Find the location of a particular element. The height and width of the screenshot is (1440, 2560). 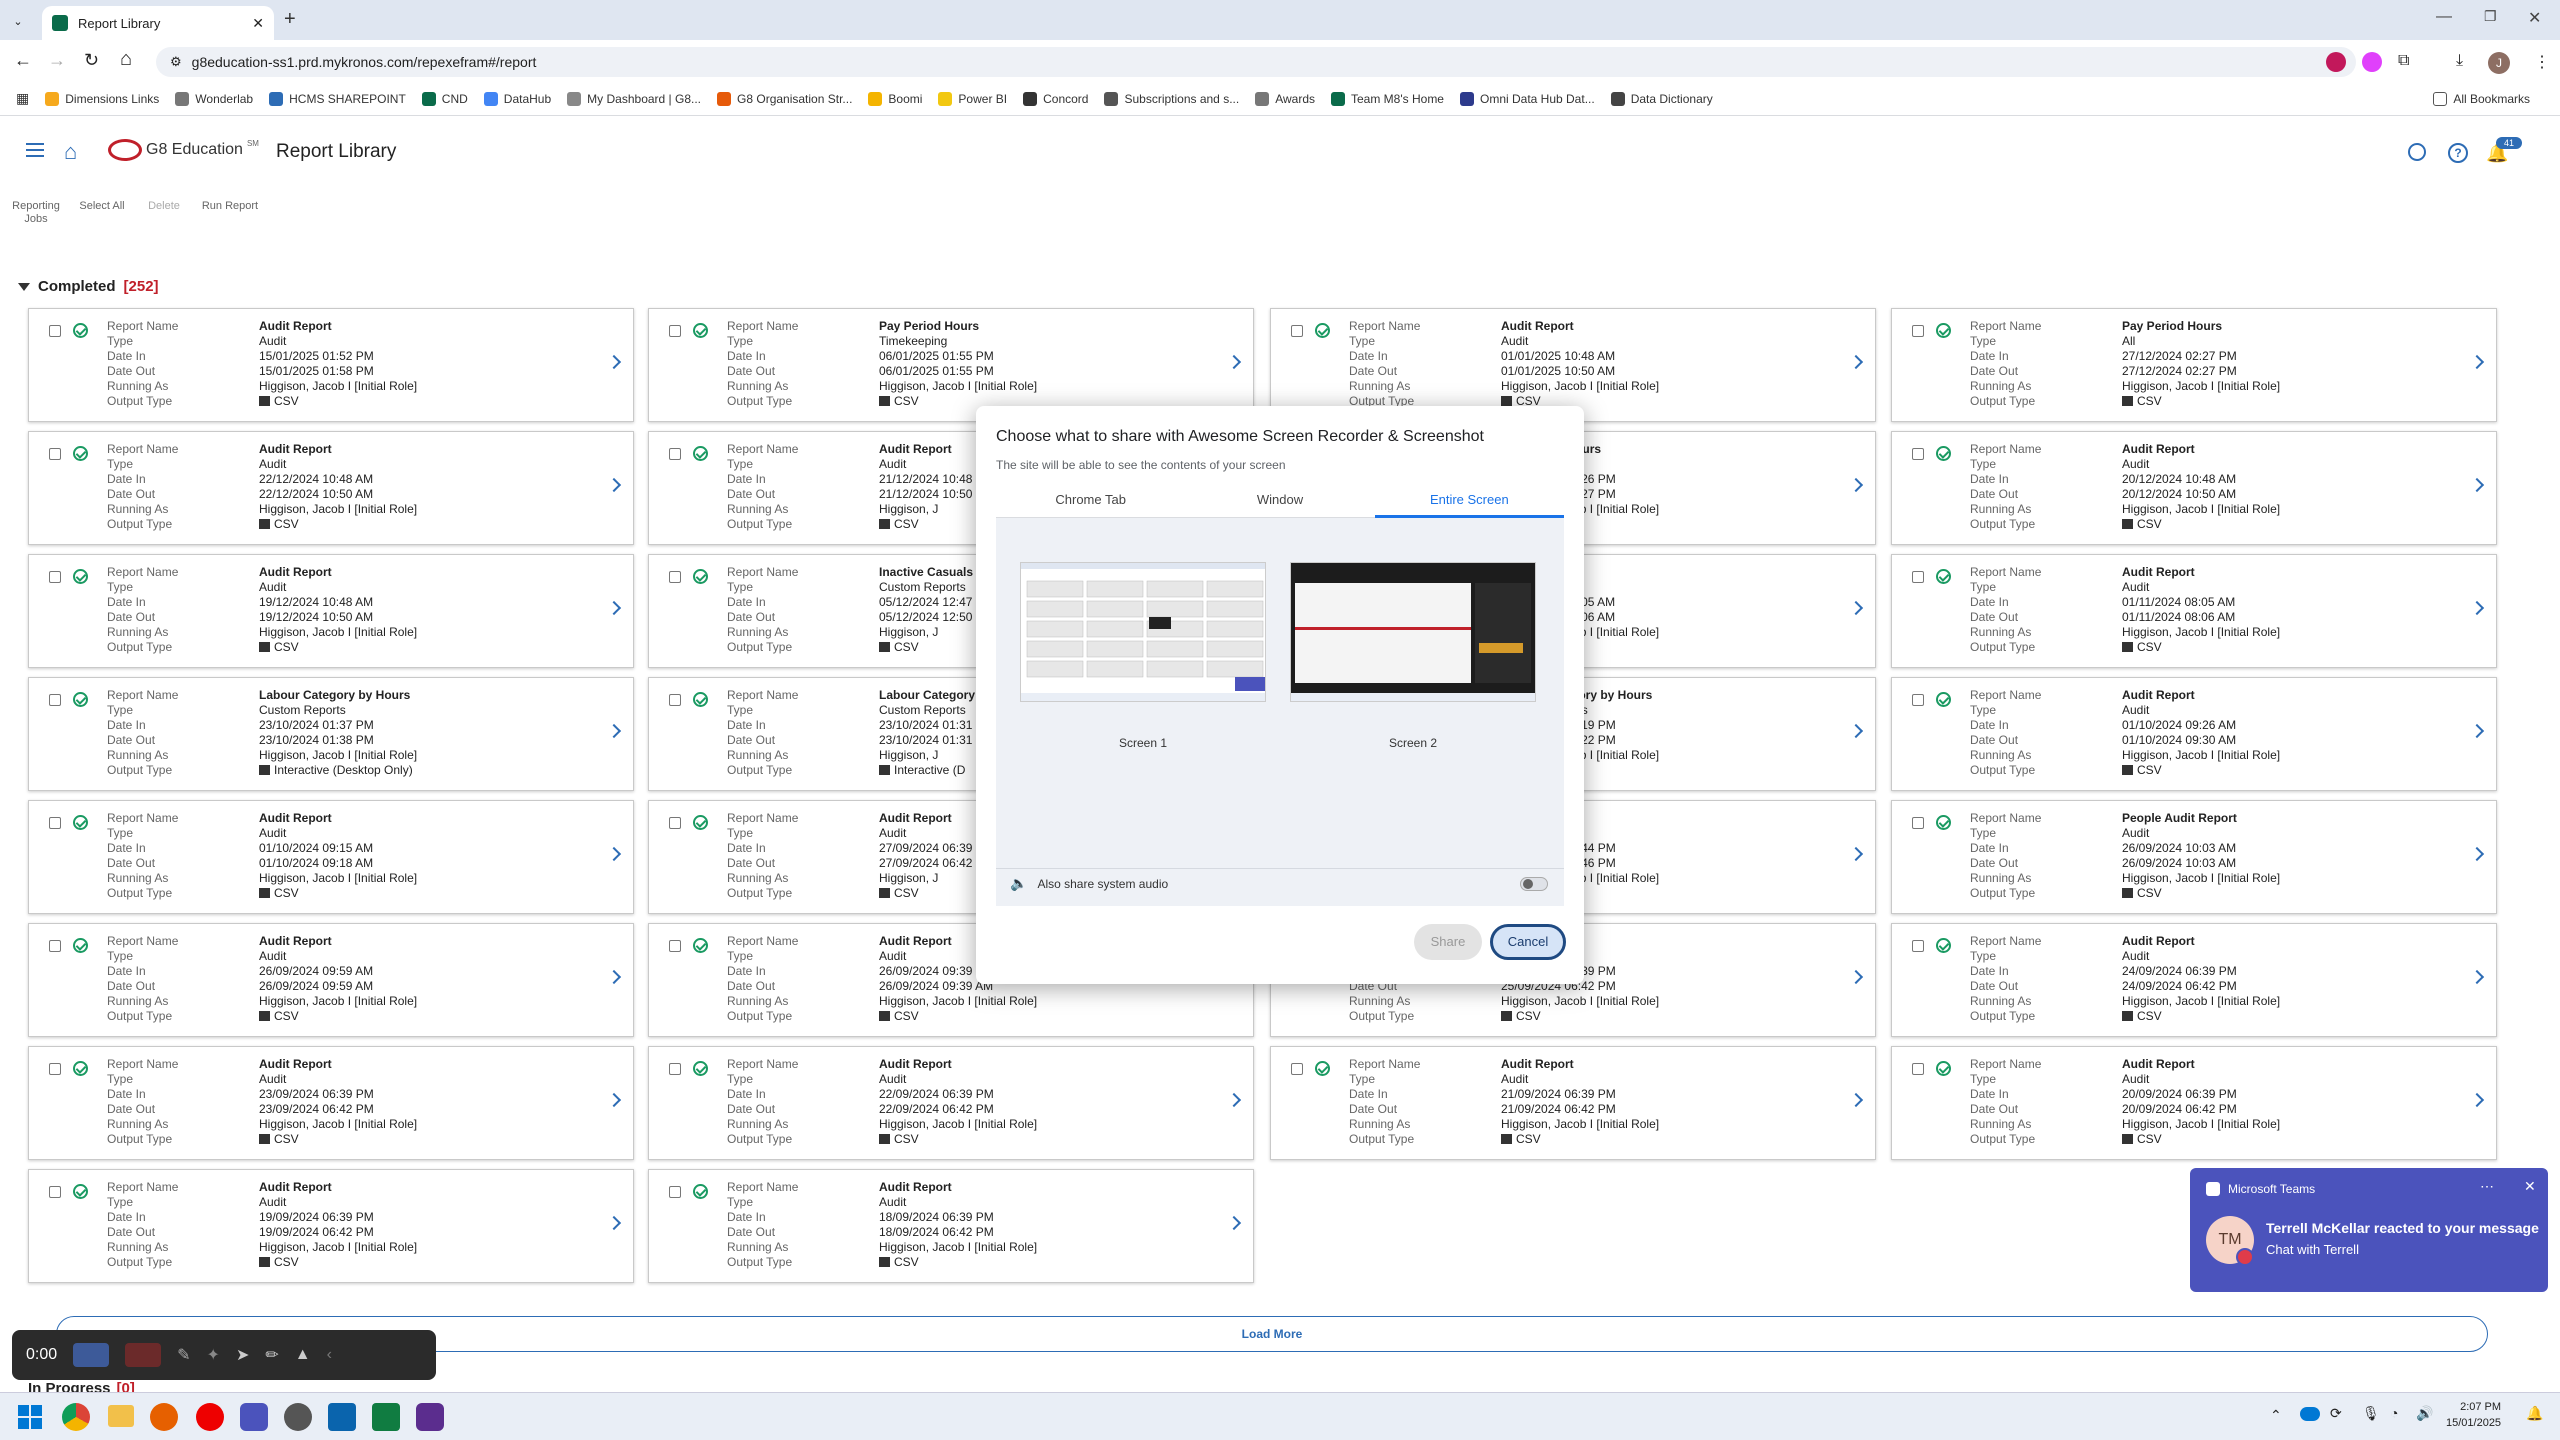

bookmark-item: Concord is located at coordinates (1055, 98).